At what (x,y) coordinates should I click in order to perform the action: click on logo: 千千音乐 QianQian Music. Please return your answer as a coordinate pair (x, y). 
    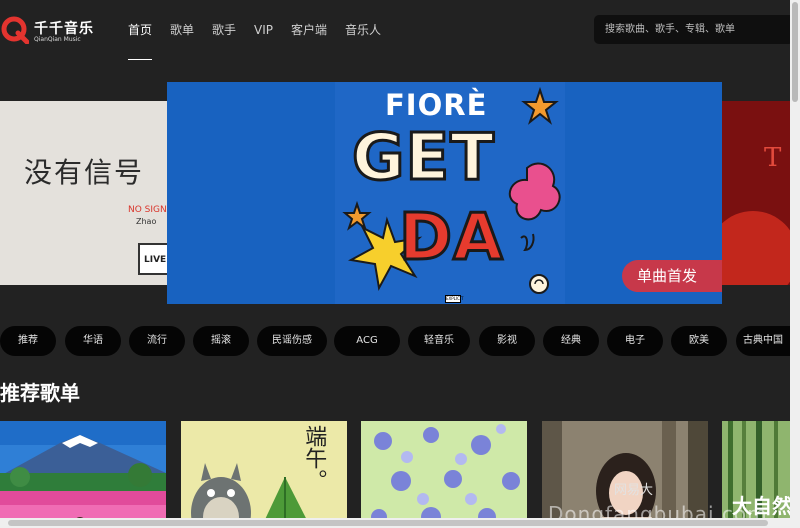
    Looking at the image, I should click on (47, 31).